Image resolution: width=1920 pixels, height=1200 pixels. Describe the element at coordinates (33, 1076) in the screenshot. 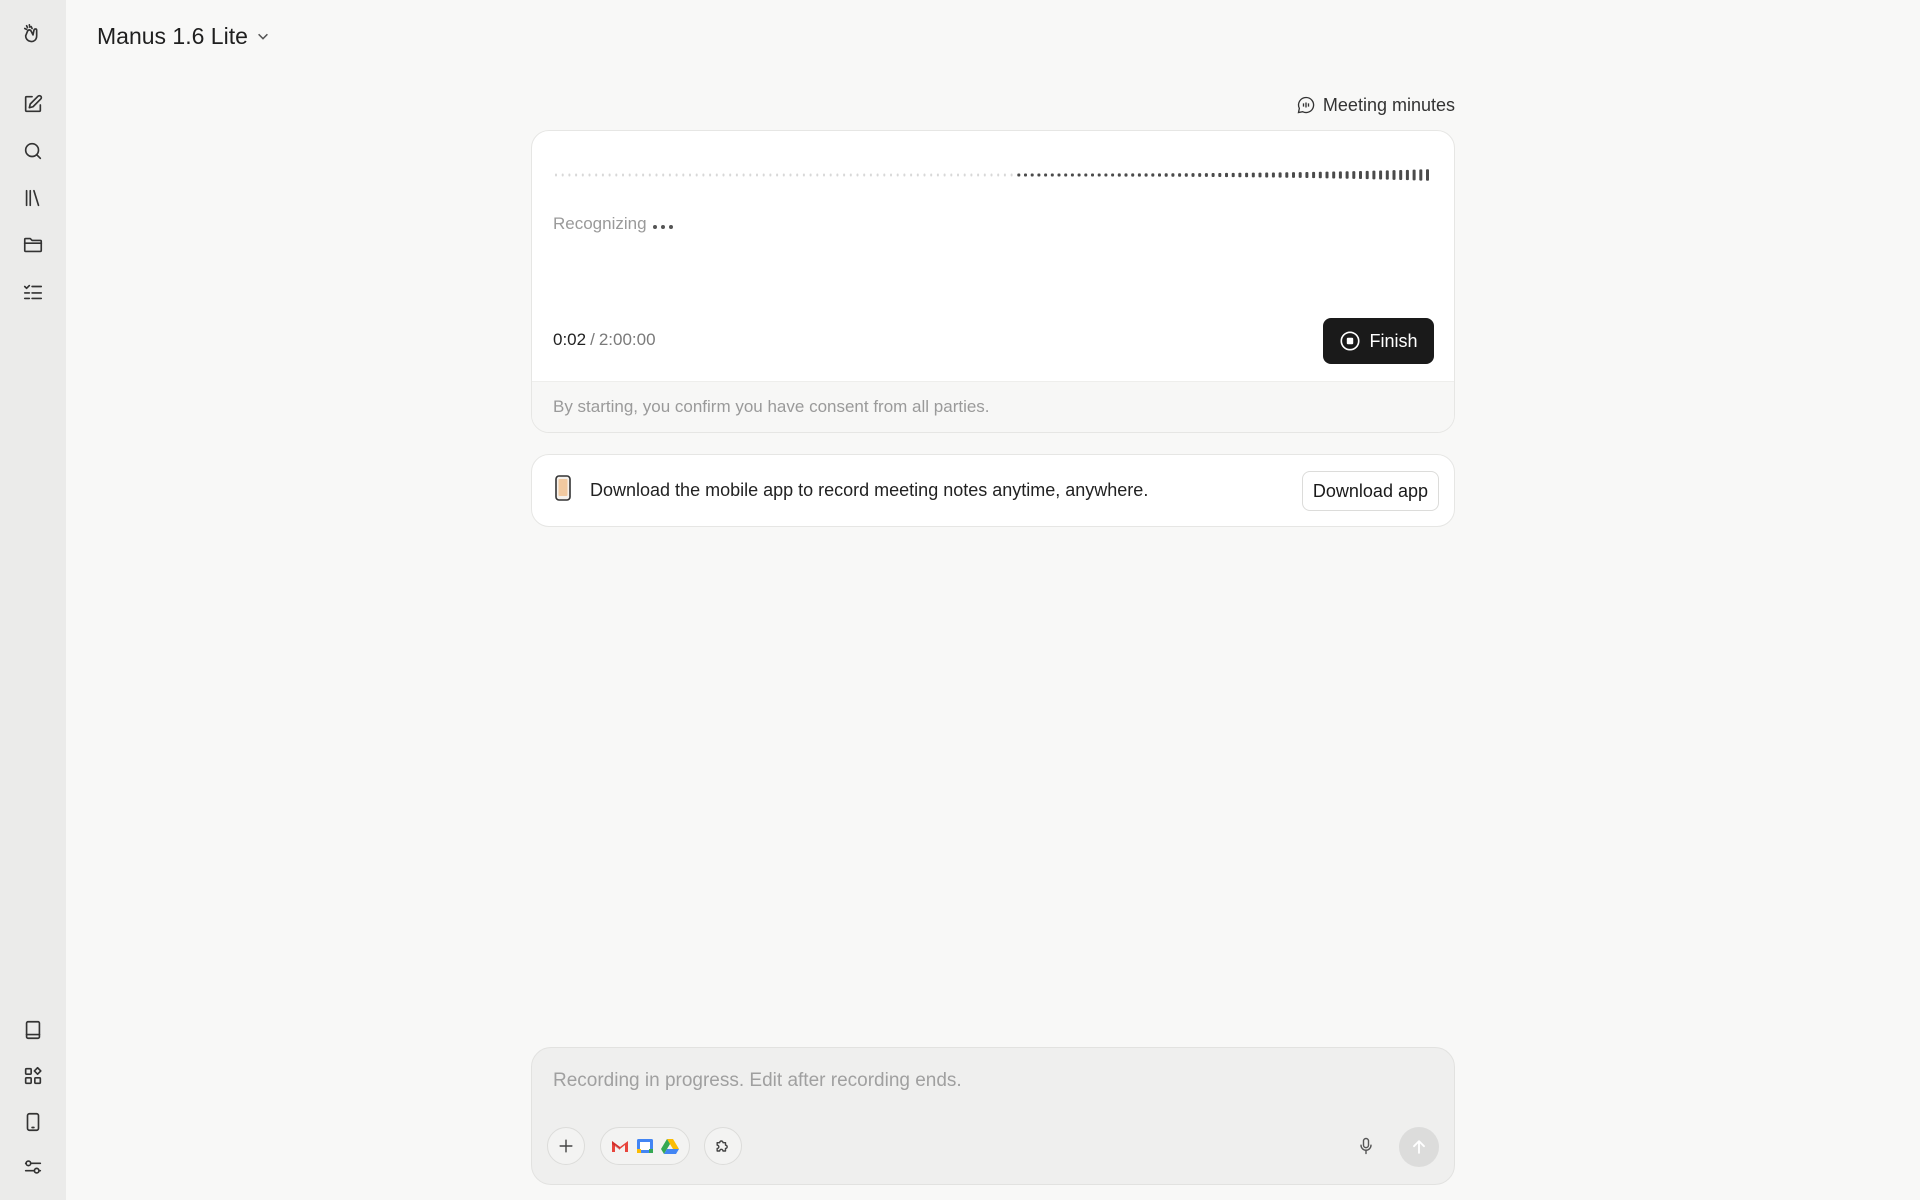

I see `apps-grid-icon` at that location.